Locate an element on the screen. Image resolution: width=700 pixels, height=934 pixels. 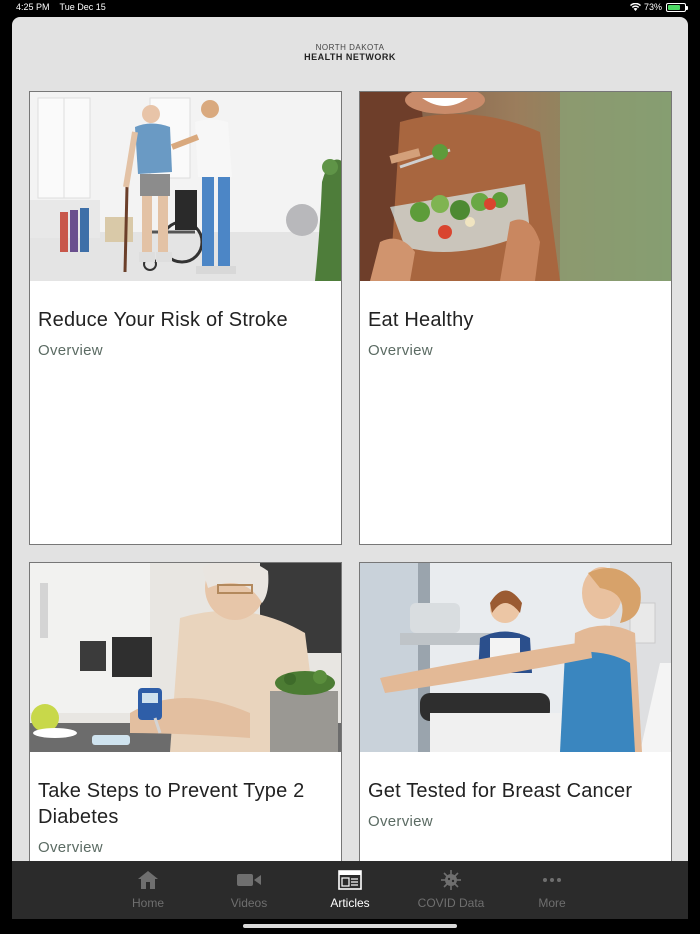
tab-more: More is located at coordinates (552, 890).